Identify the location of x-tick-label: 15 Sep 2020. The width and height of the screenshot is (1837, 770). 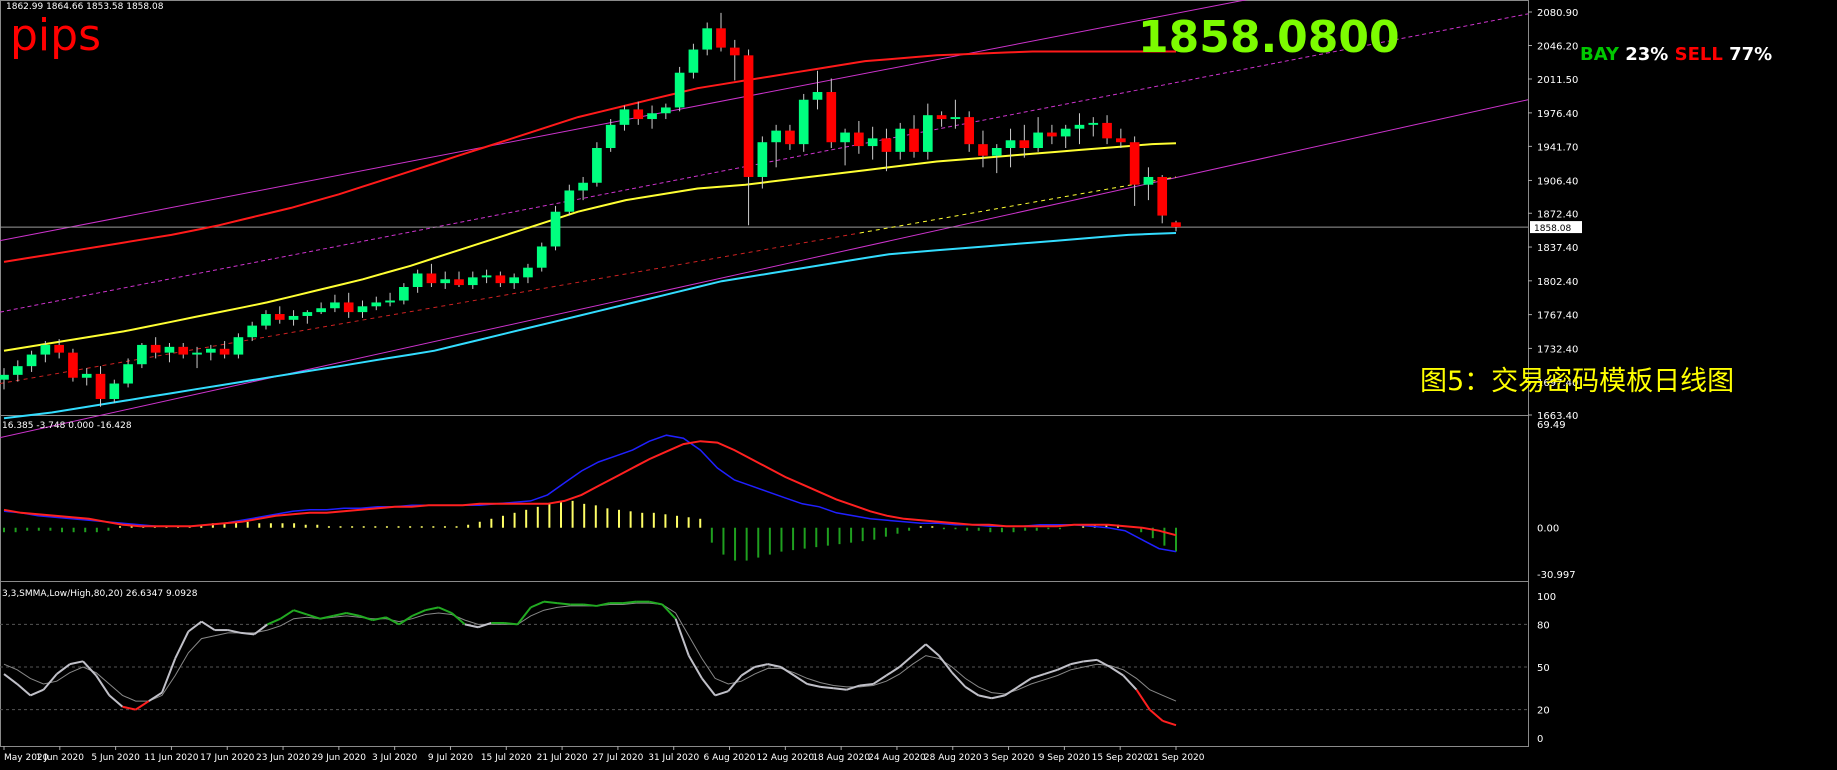
(1120, 758).